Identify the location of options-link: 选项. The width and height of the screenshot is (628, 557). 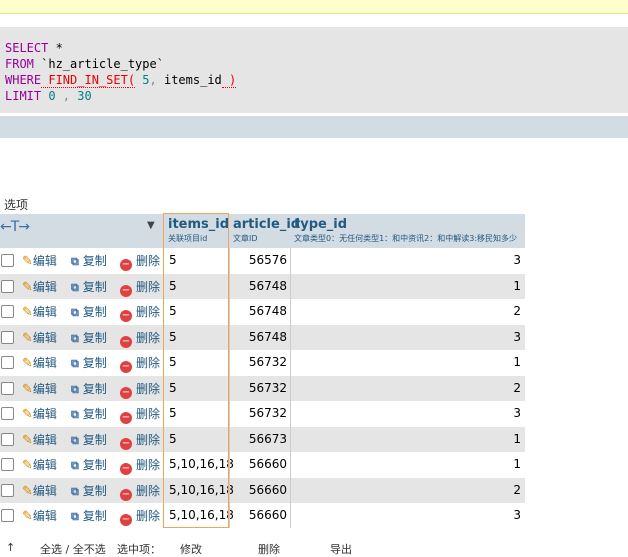
(16, 204).